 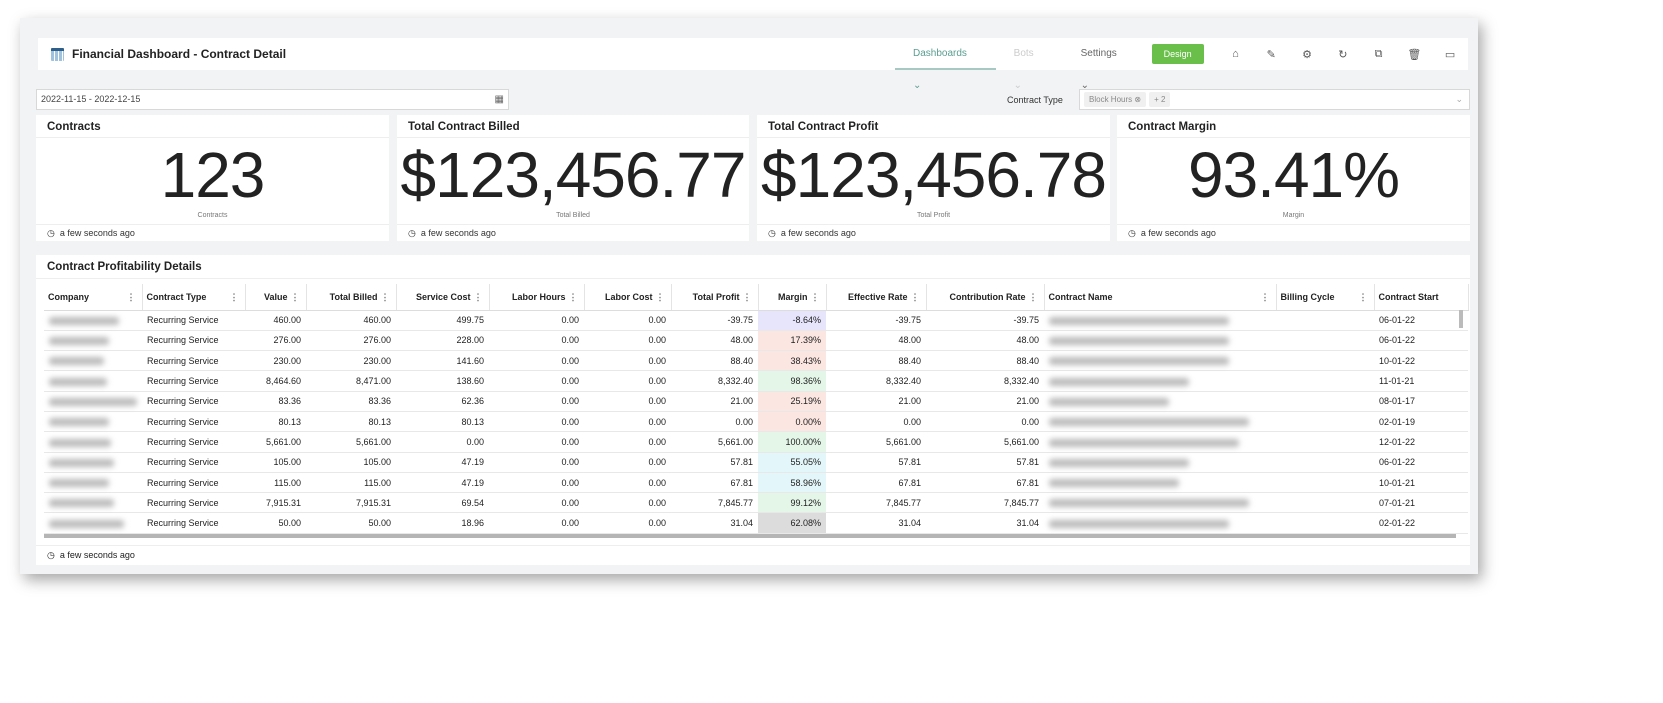 I want to click on cell-contract-start: 07-01-21, so click(x=1421, y=503).